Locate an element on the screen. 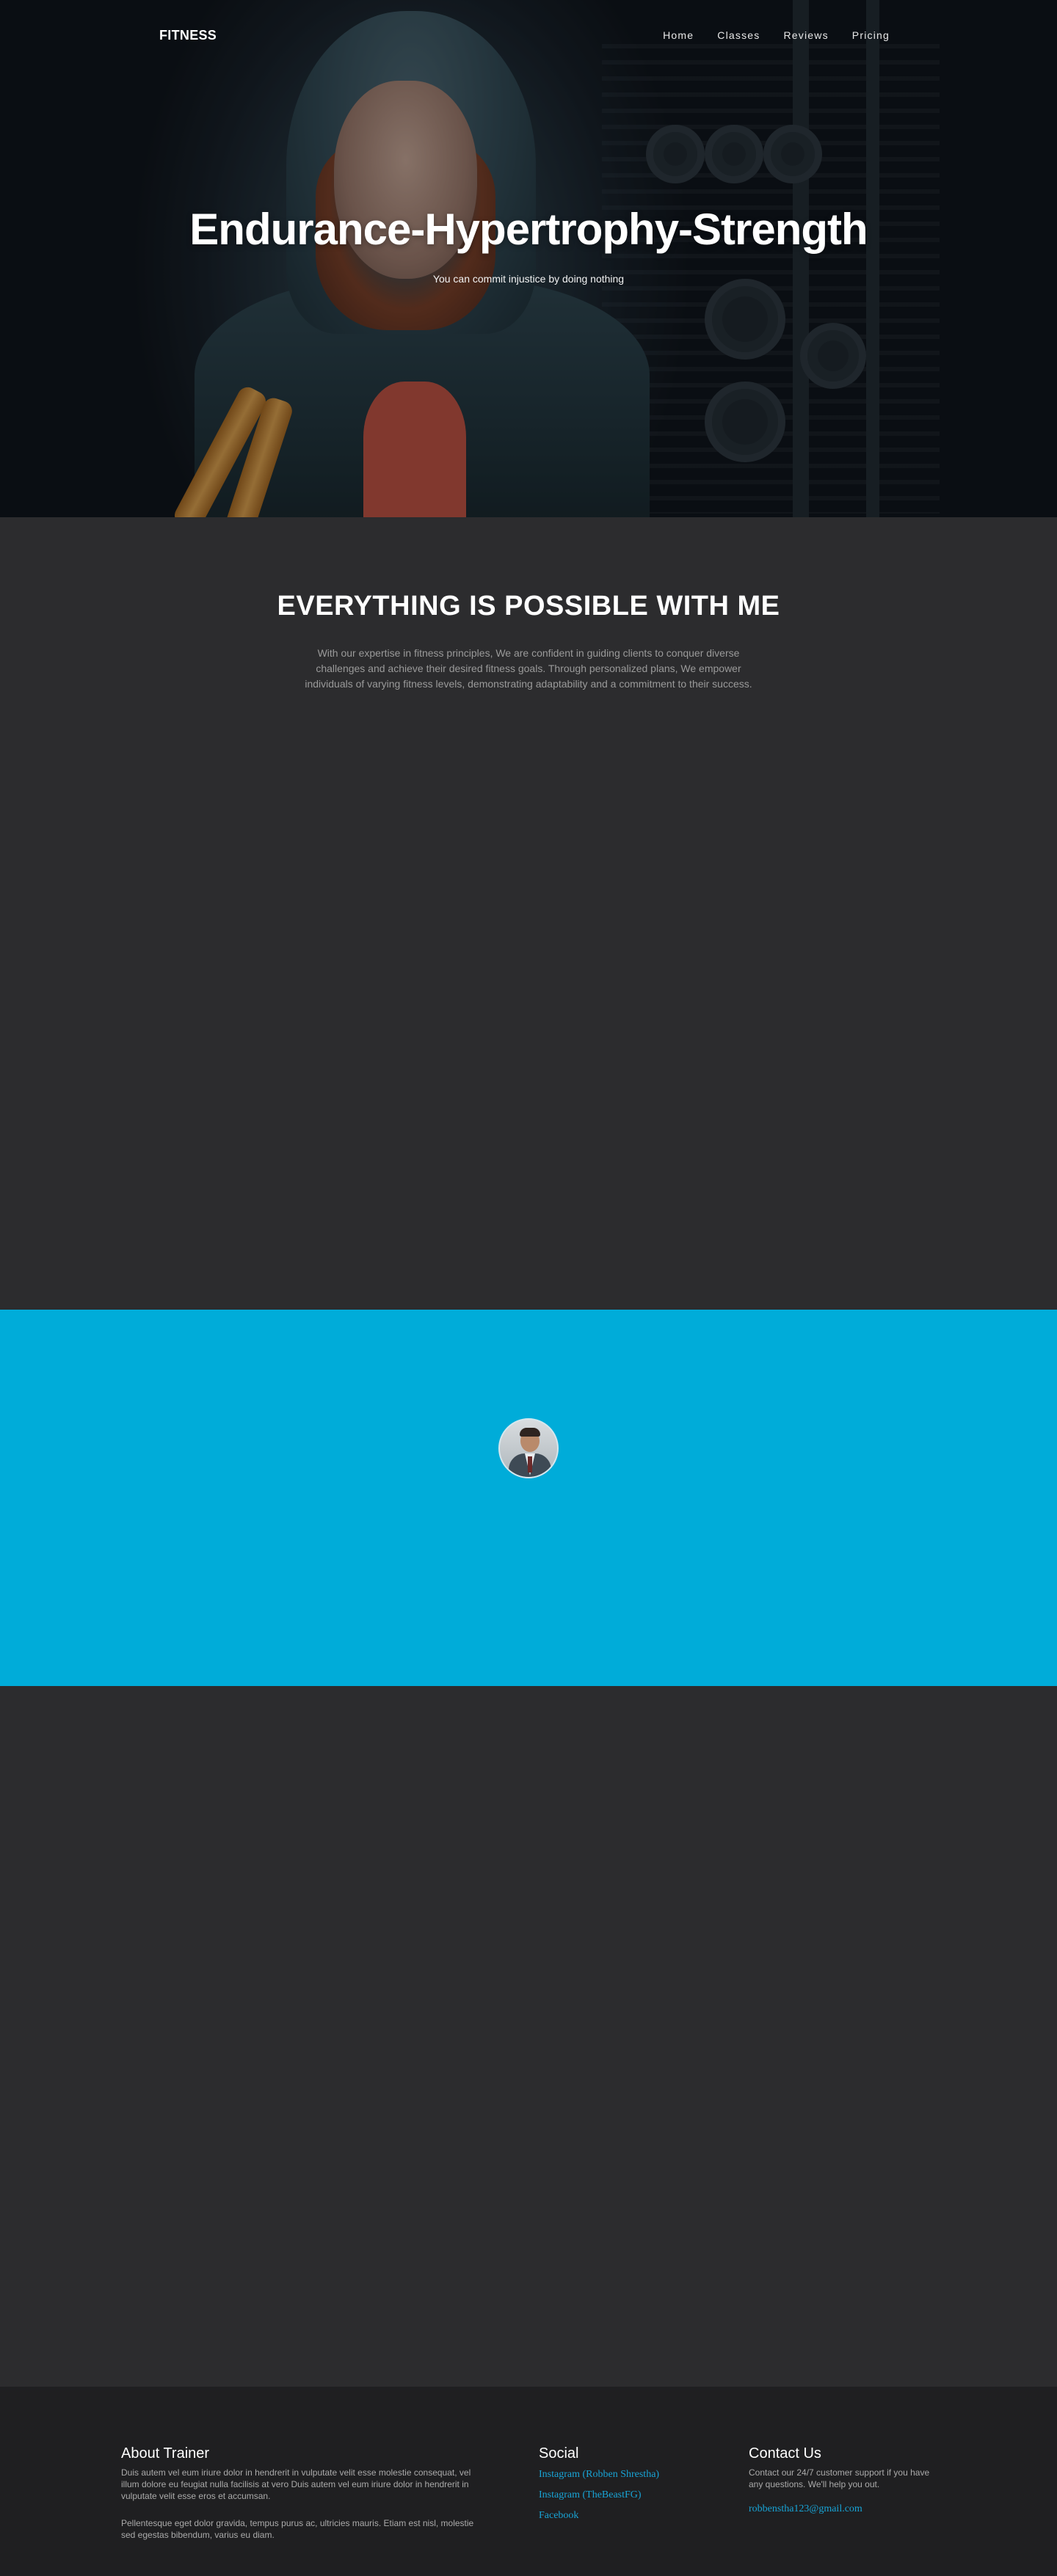 This screenshot has width=1057, height=2576. trainer-section is located at coordinates (528, 1498).